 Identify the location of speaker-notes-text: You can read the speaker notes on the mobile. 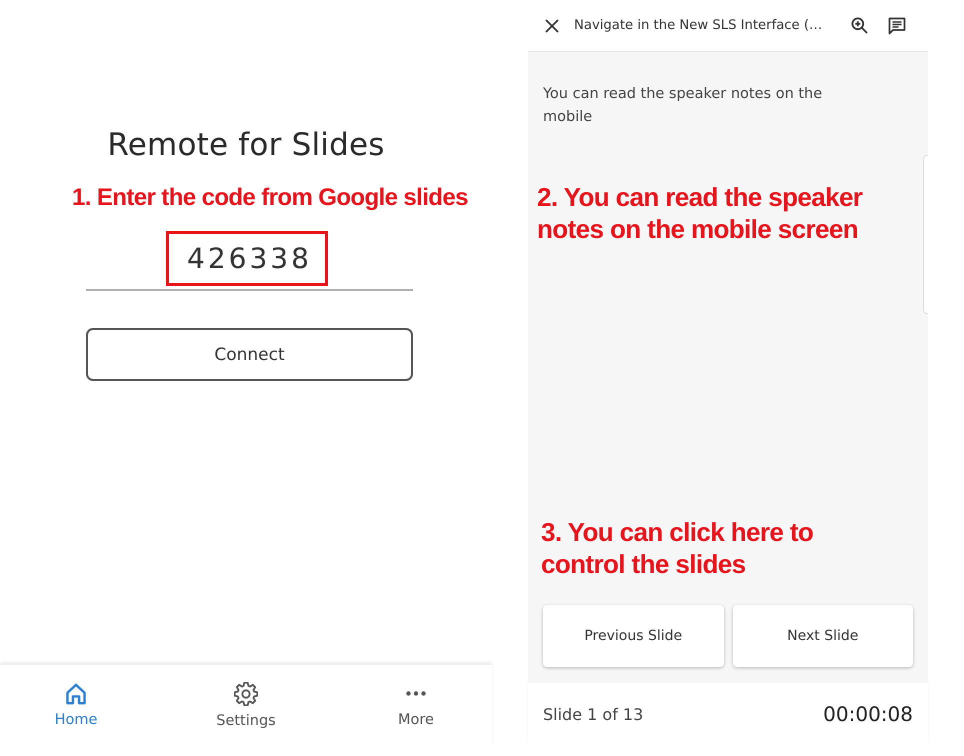
(683, 106).